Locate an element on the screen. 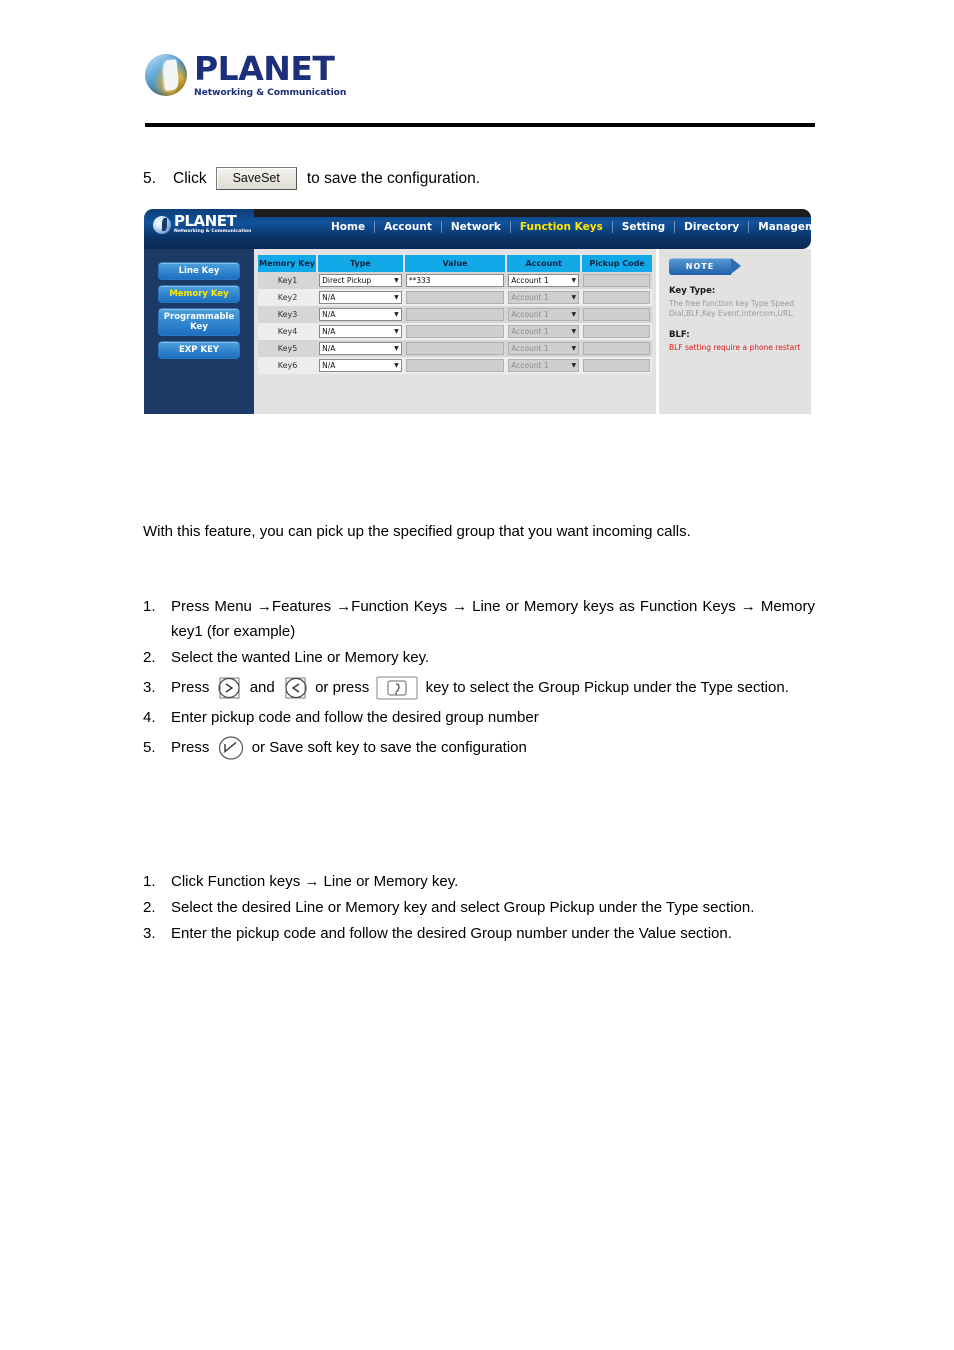 This screenshot has height=1350, width=954. account-select-key5: Account 1 ▼ is located at coordinates (544, 348).